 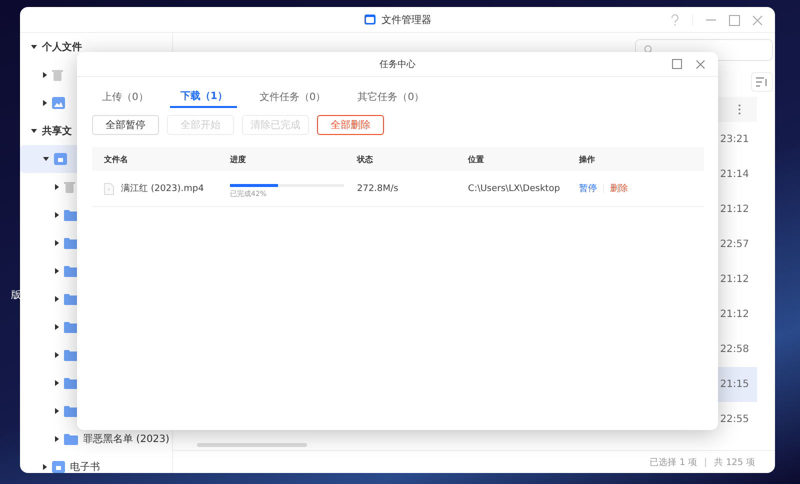 I want to click on selection-count: 已选择 1 项, so click(x=674, y=462).